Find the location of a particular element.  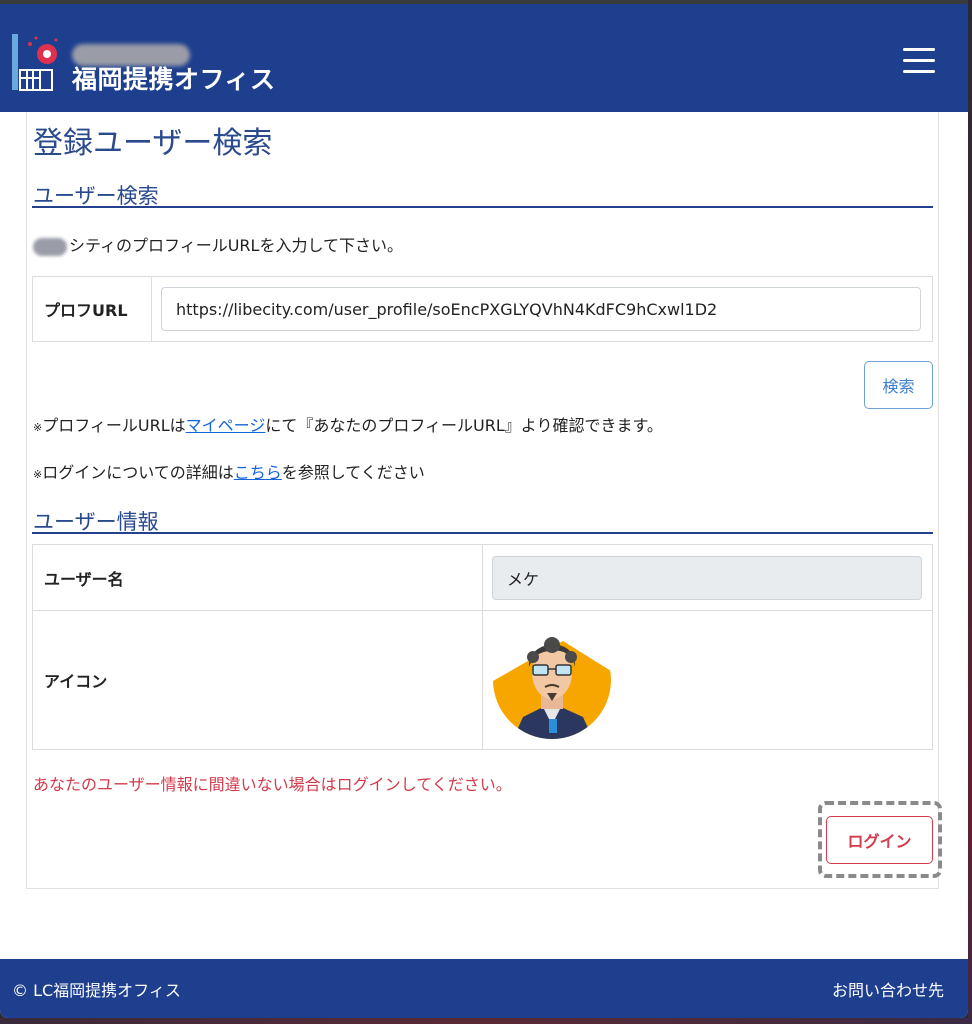

table-row: アイコン is located at coordinates (482, 680).